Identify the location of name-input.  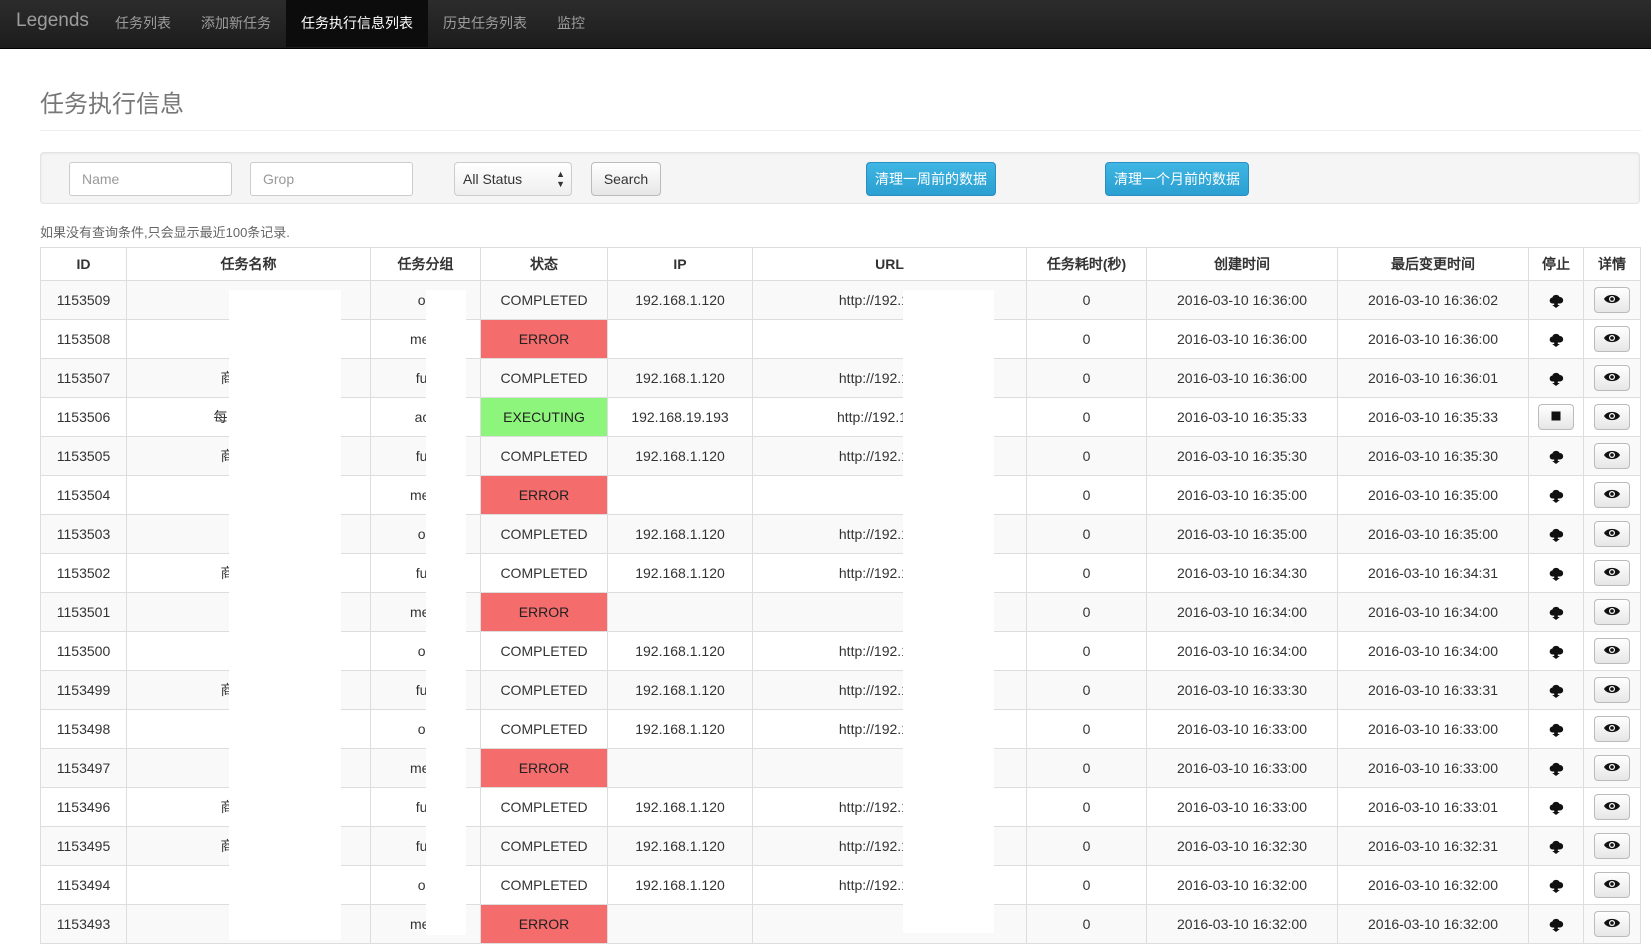
(150, 179).